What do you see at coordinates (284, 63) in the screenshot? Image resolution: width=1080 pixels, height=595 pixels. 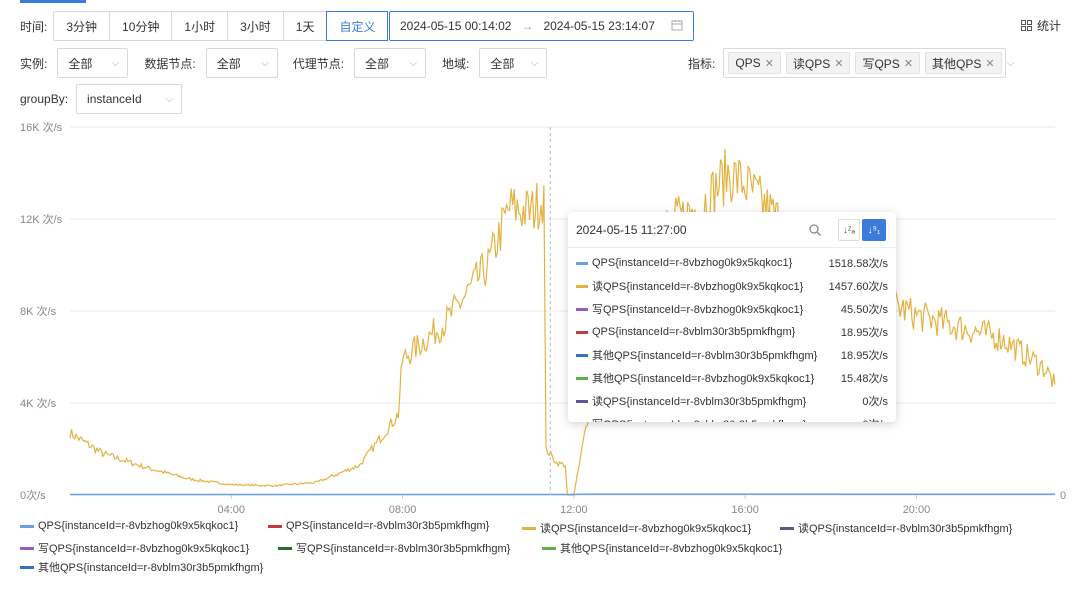 I see `instance-filter-row: 实例: 全部 ⌵ 数据节点: 全部 ⌵ 代理节点: 全部 ⌵ 地域: 全部 ⌵` at bounding box center [284, 63].